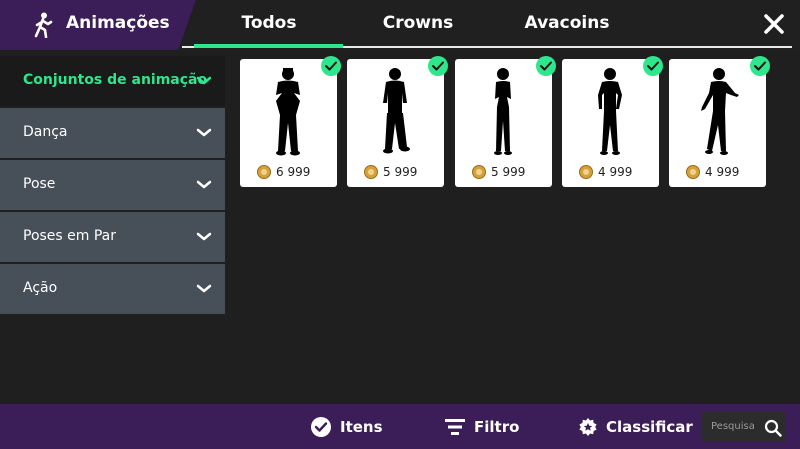  I want to click on sidebar-item-label: Poses em Par, so click(70, 236).